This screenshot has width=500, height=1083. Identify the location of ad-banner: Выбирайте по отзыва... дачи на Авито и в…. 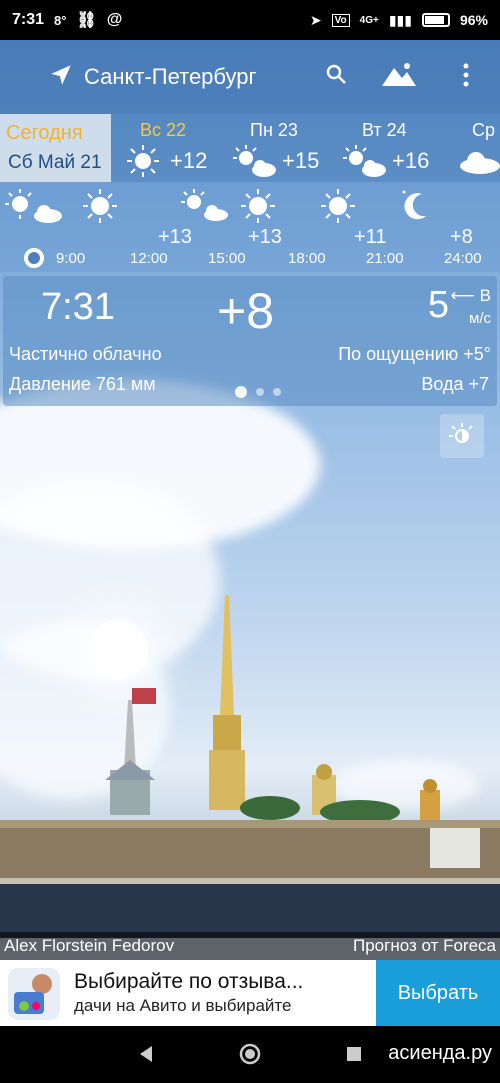
(250, 993).